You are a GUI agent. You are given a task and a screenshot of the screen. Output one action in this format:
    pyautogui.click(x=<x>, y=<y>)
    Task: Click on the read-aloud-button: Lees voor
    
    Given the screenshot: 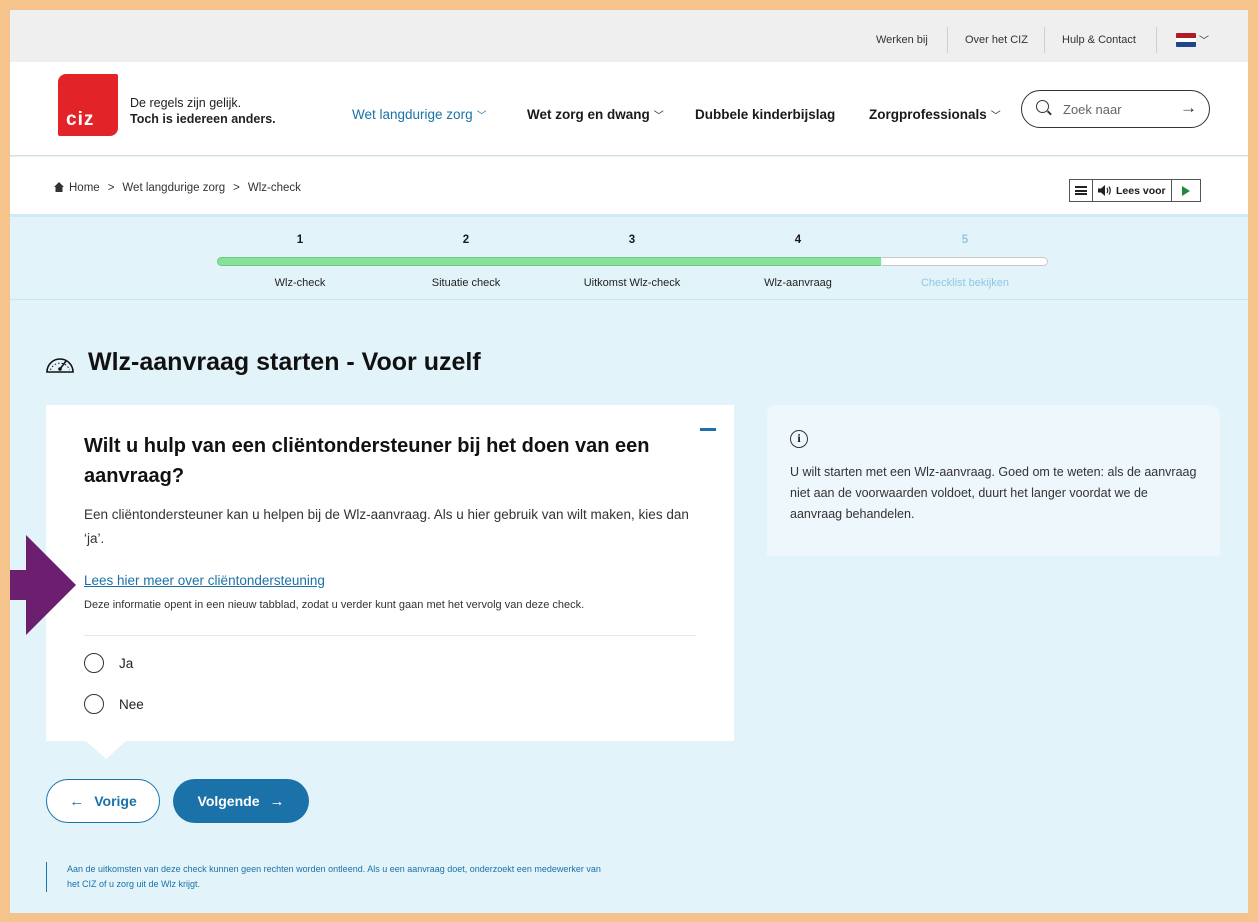 What is the action you would take?
    pyautogui.click(x=1132, y=190)
    